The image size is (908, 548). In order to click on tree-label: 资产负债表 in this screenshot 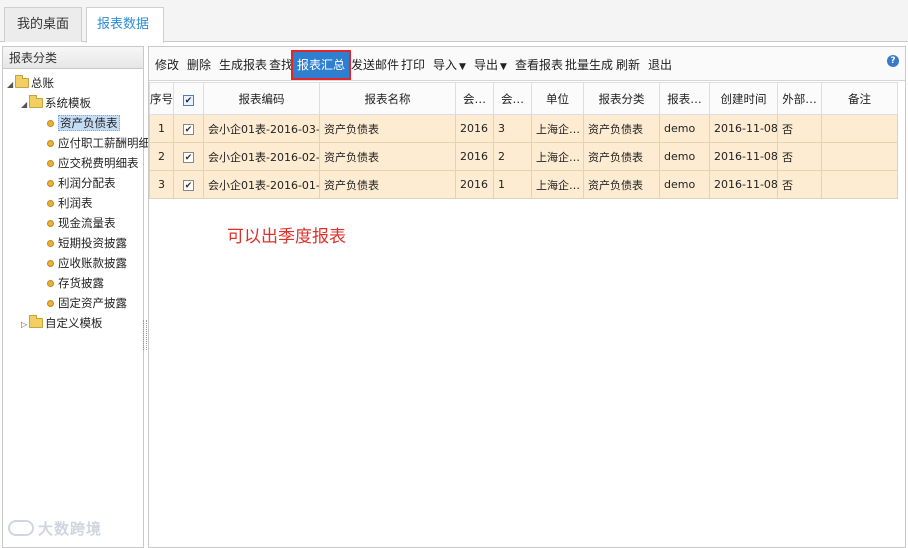, I will do `click(89, 123)`.